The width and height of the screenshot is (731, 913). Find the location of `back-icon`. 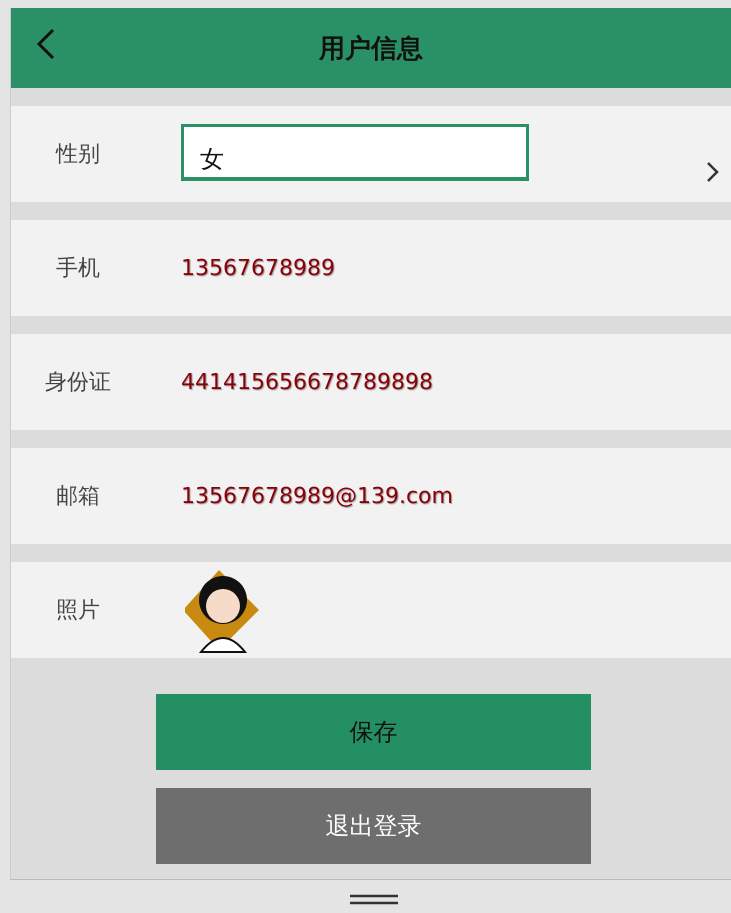

back-icon is located at coordinates (46, 44).